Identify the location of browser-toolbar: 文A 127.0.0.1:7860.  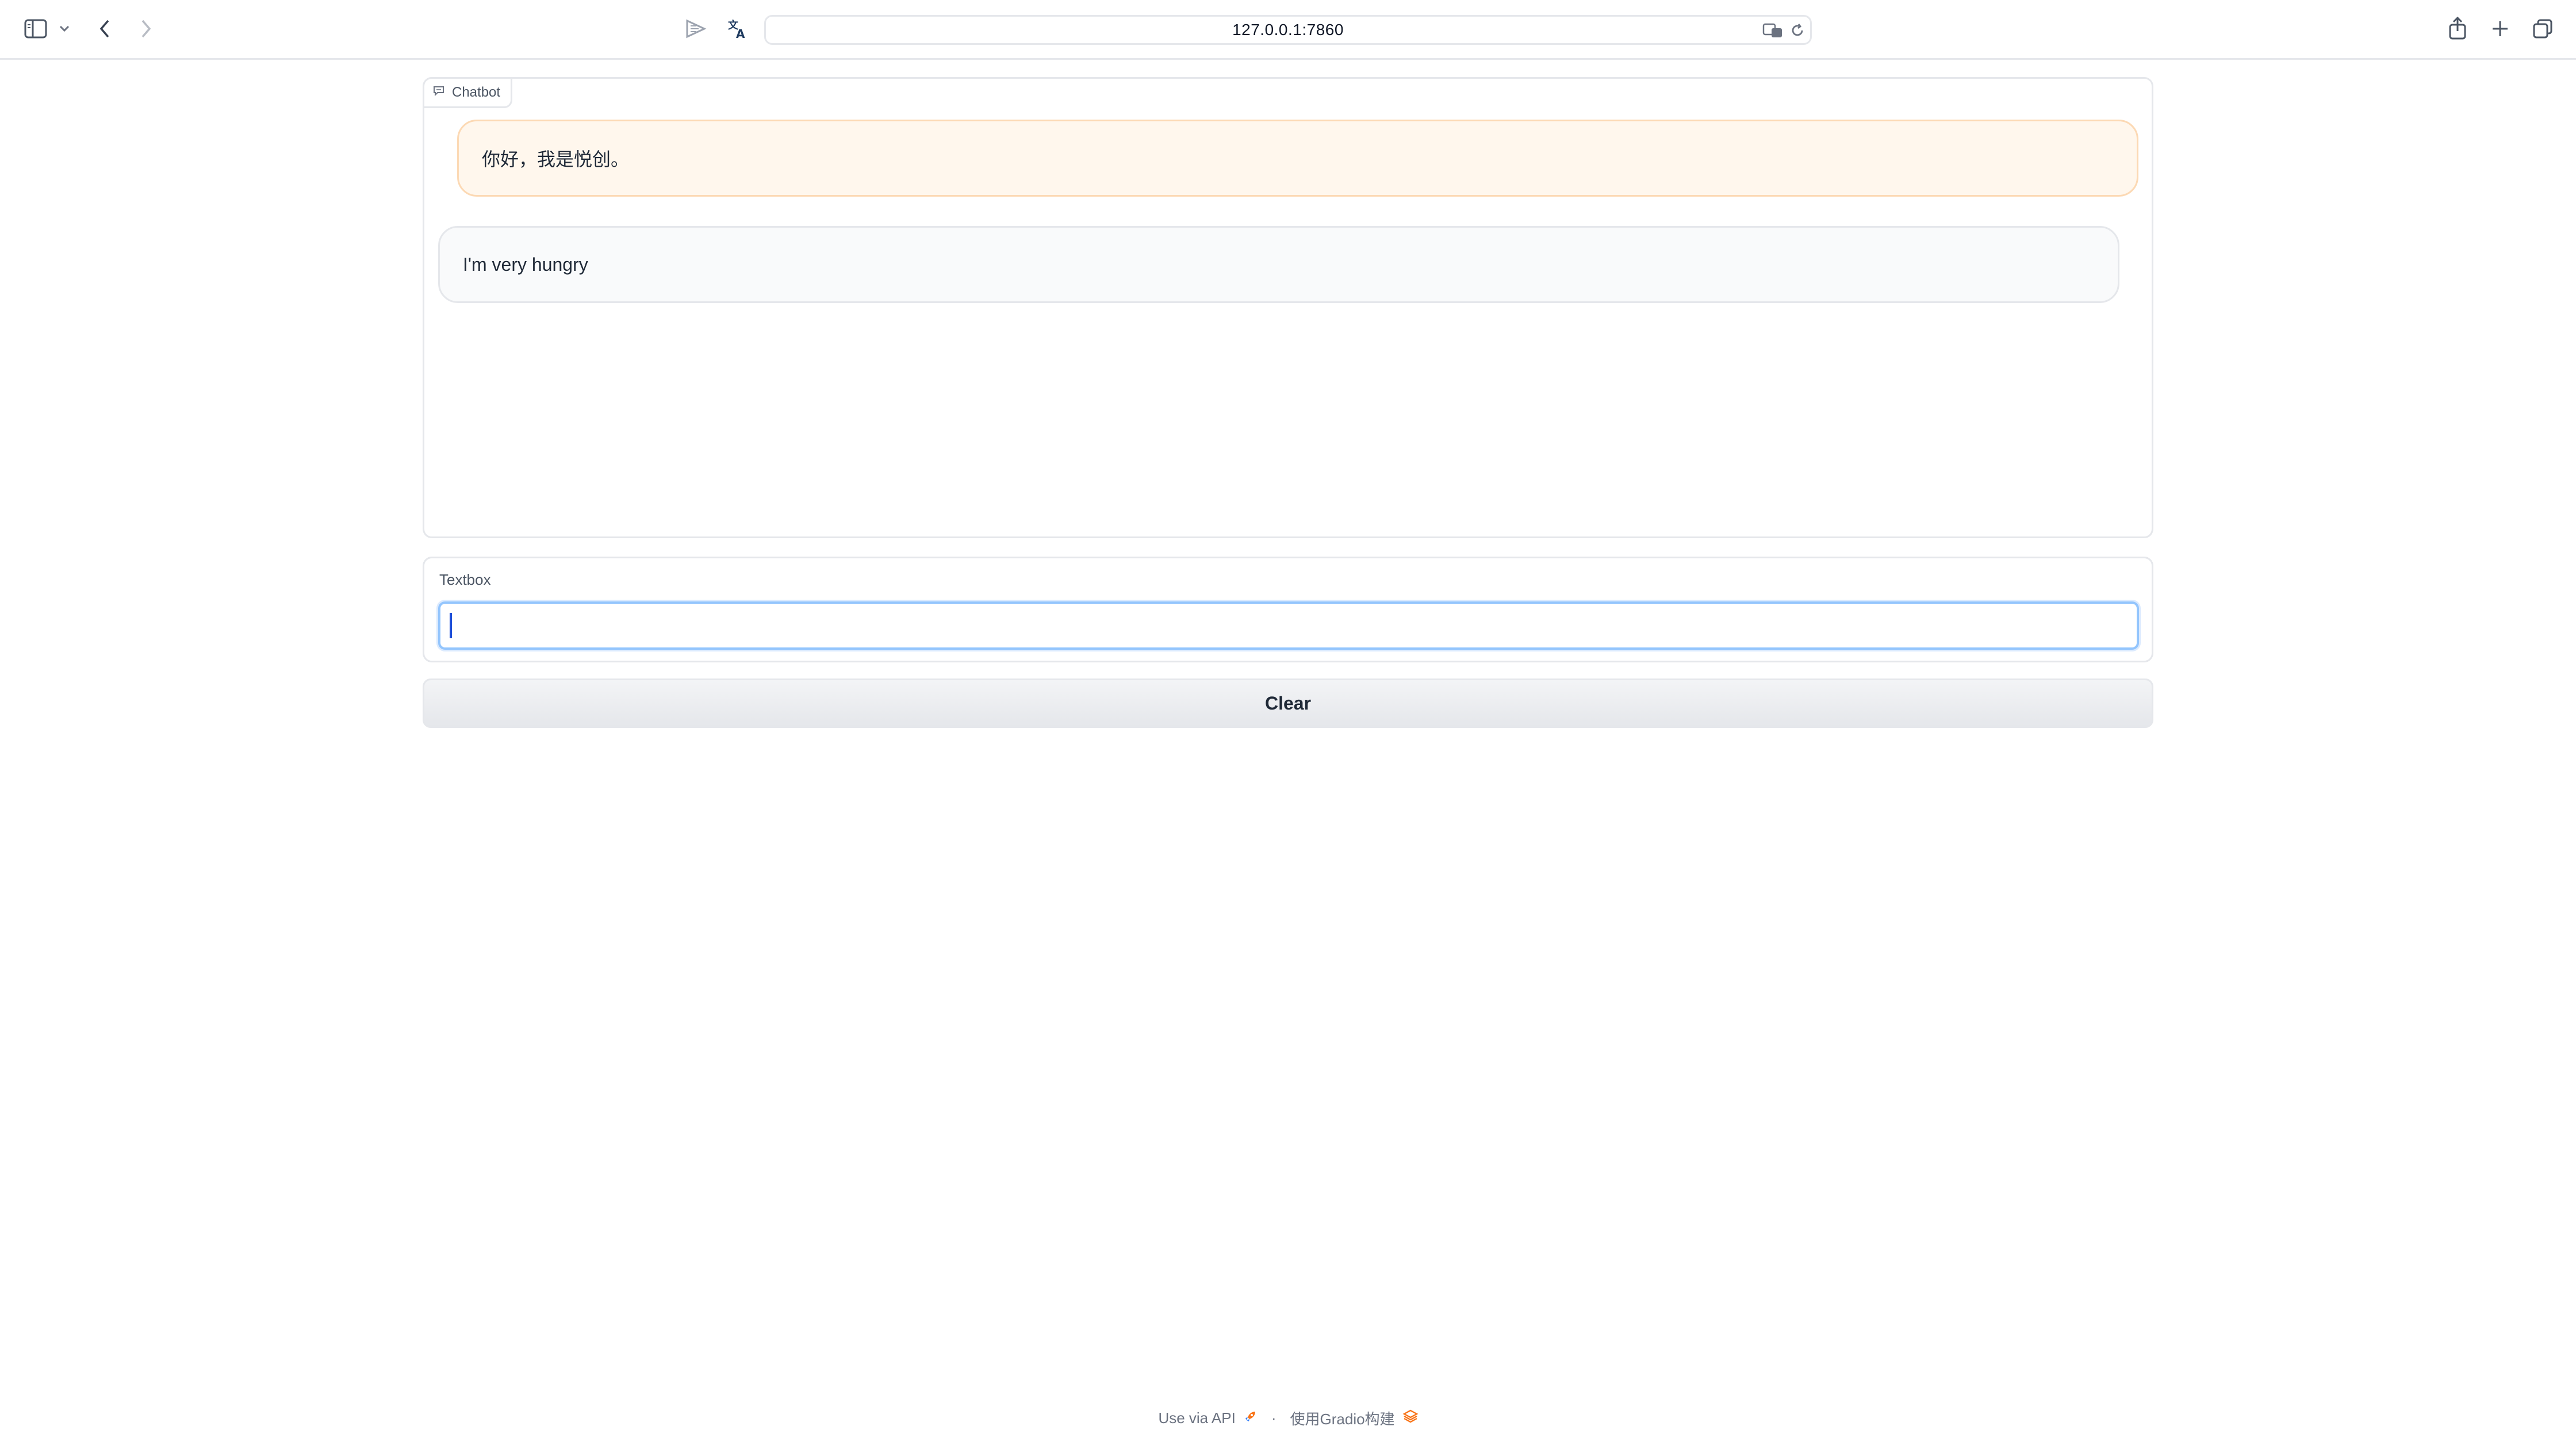
(1288, 30).